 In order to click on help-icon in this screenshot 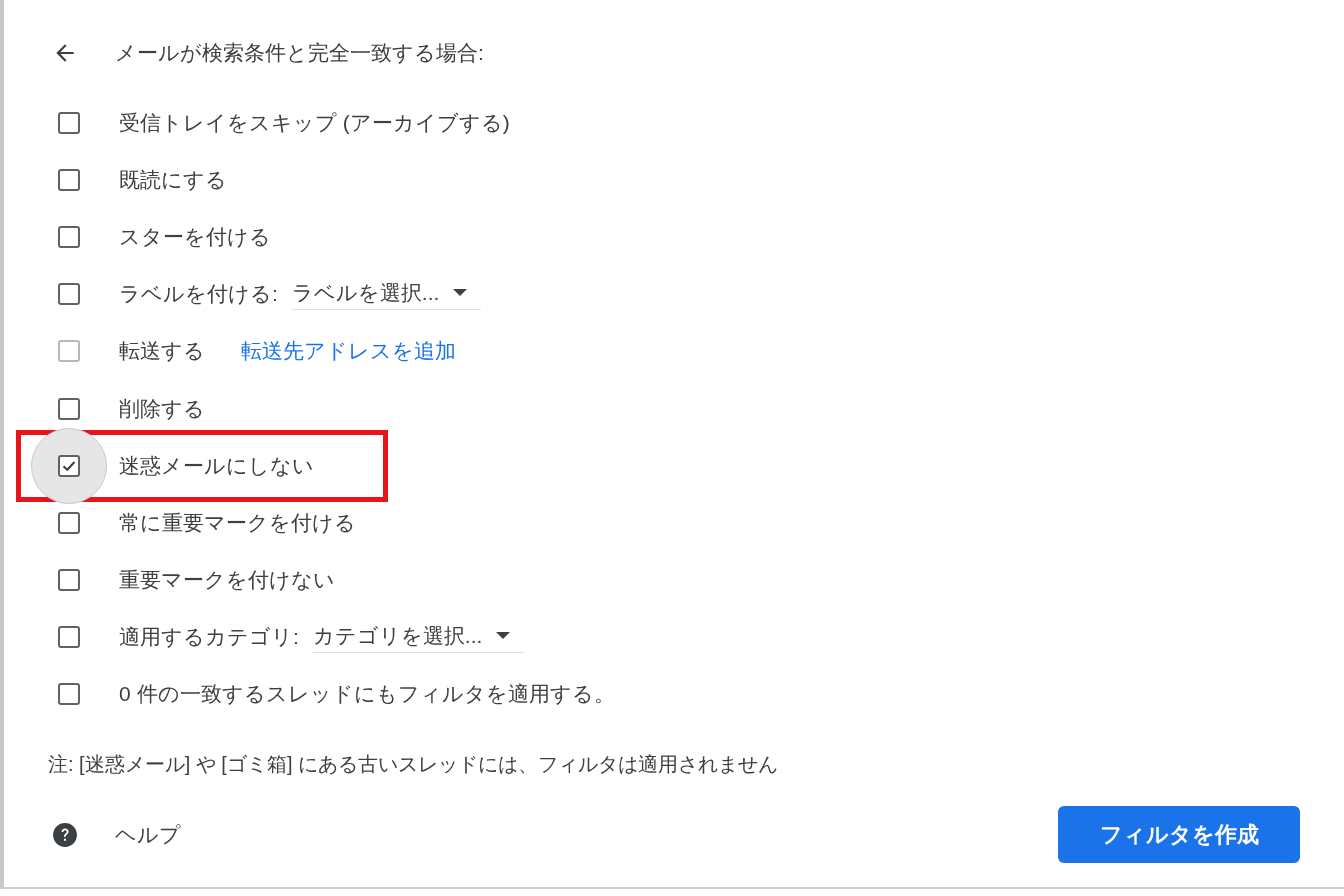, I will do `click(65, 834)`.